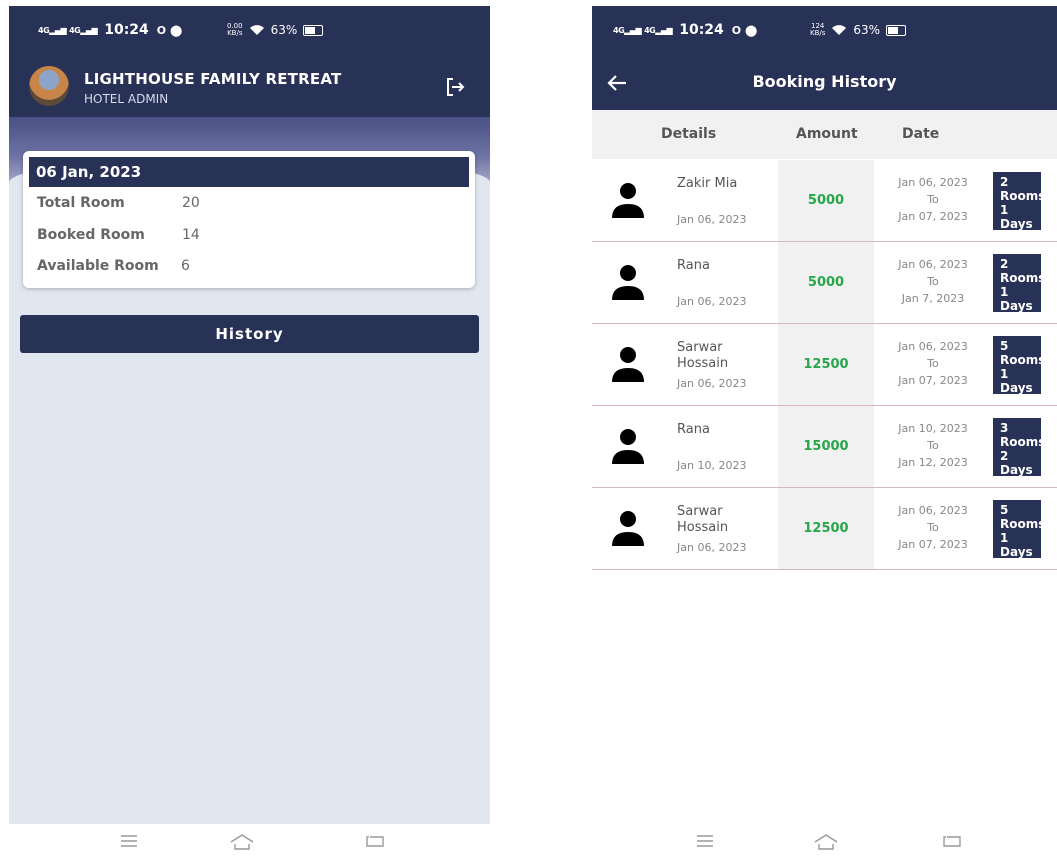  Describe the element at coordinates (249, 334) in the screenshot. I see `history-button: History` at that location.